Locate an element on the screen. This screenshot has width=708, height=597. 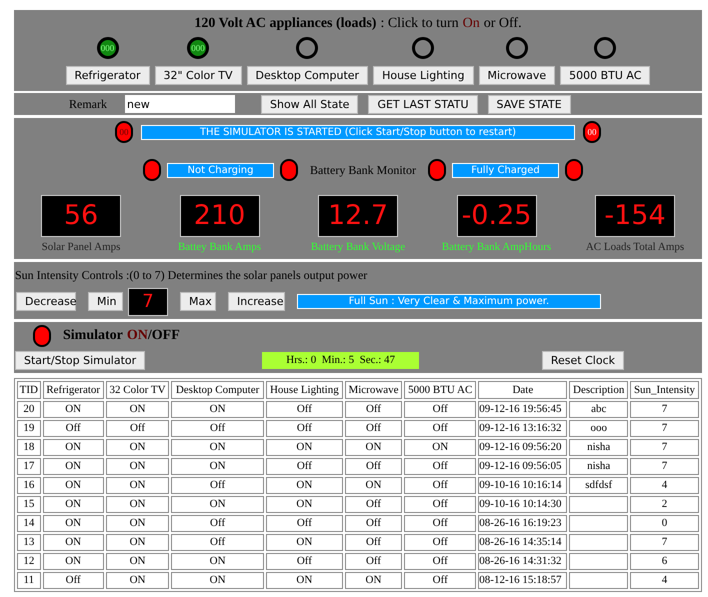
table-cell: 13 is located at coordinates (29, 542).